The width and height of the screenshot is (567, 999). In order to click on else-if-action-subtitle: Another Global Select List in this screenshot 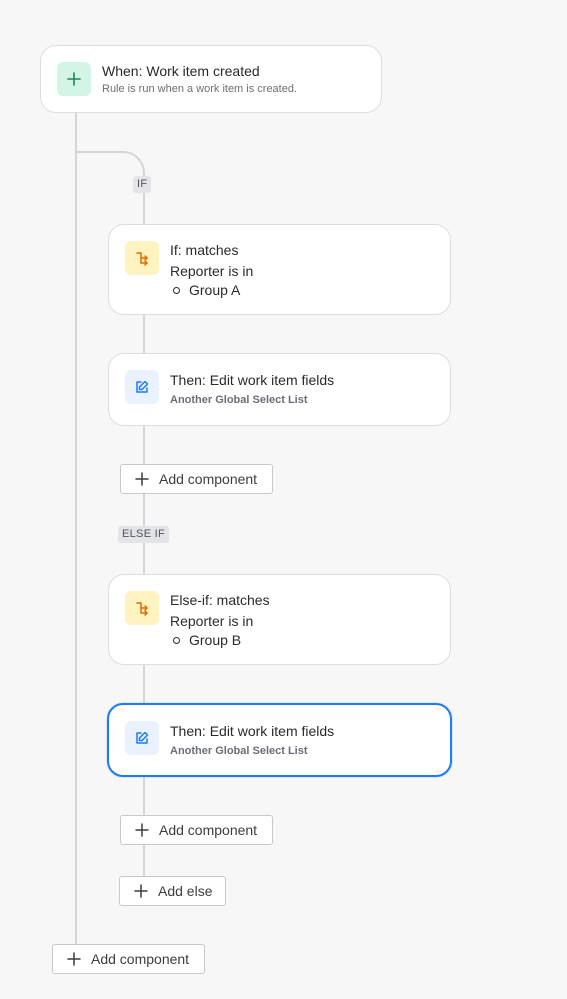, I will do `click(239, 751)`.